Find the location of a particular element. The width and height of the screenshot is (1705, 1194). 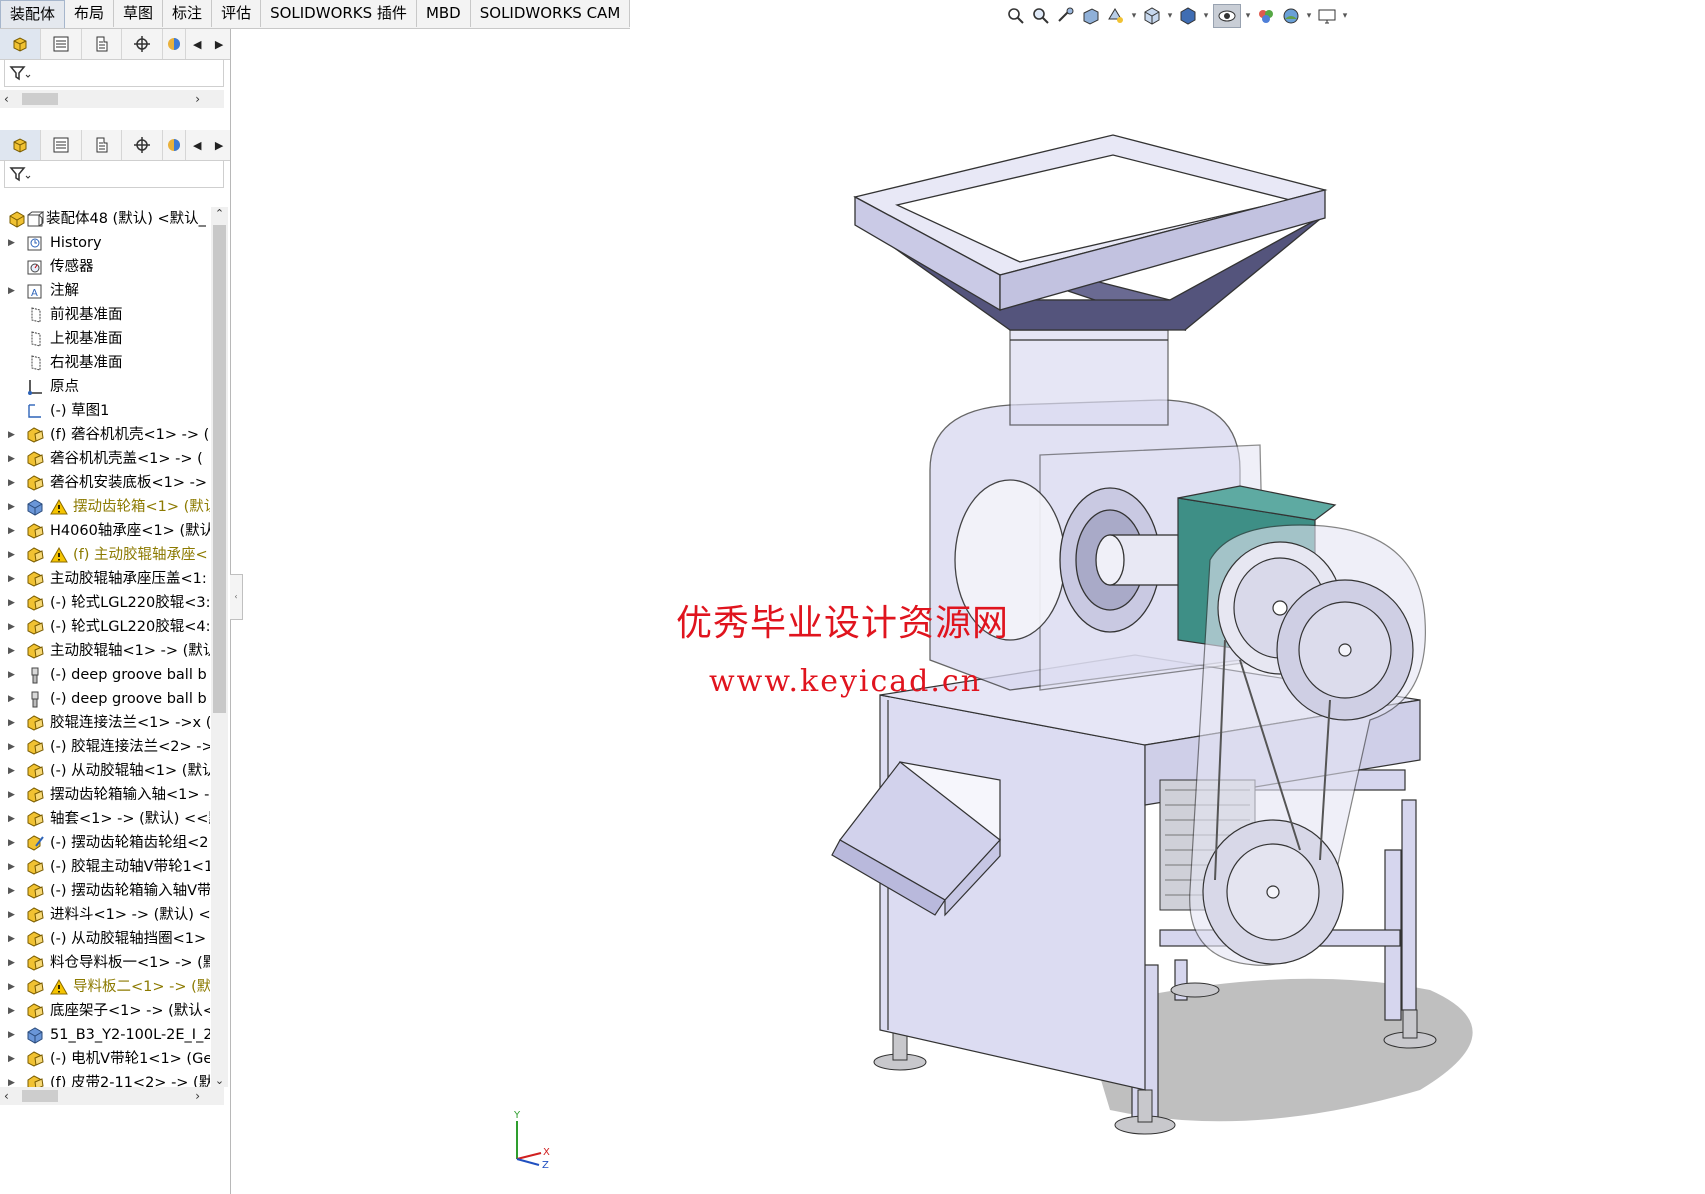

tree-root-assembly: 装配体48 (默认) <默认_ is located at coordinates (105, 219).